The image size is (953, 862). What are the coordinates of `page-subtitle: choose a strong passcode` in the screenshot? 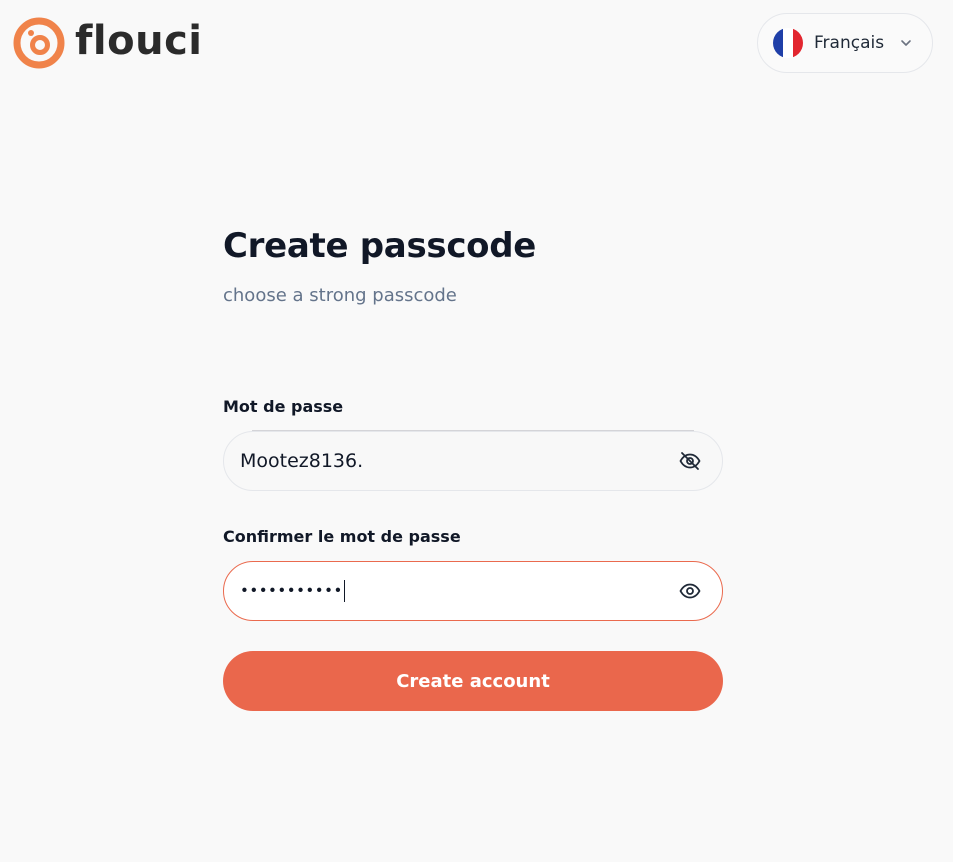 It's located at (340, 295).